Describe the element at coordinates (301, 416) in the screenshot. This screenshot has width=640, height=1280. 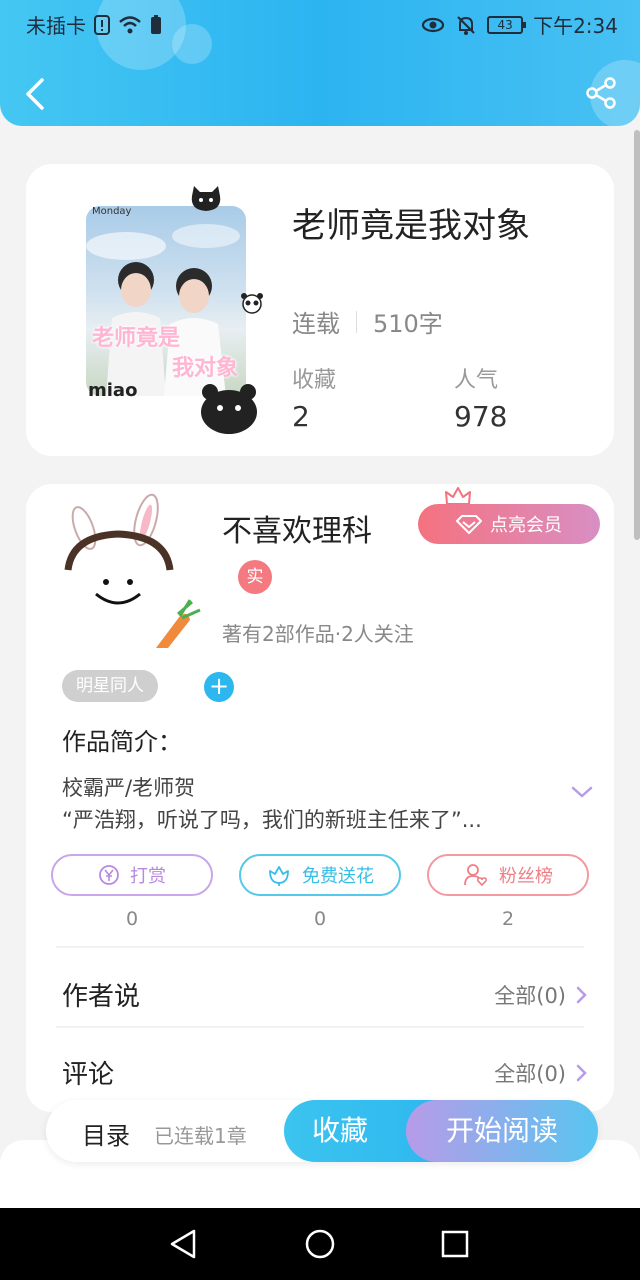
I see `favorites-count: 2` at that location.